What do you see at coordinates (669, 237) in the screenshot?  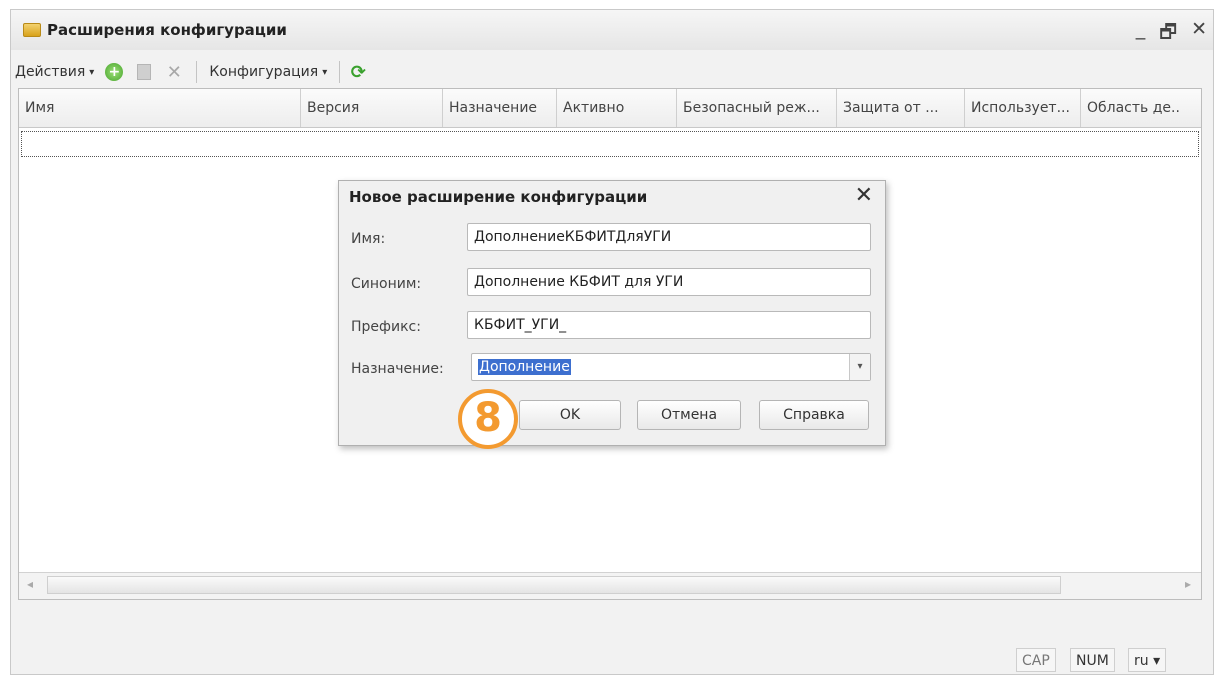 I see `name-field: ДополнениеКБФИТДляУГИ` at bounding box center [669, 237].